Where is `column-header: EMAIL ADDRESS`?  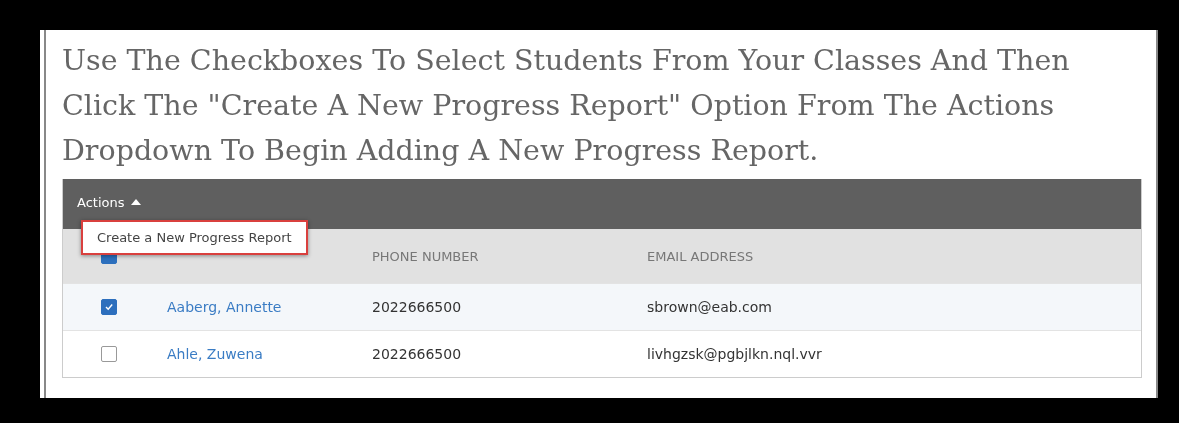 column-header: EMAIL ADDRESS is located at coordinates (894, 256).